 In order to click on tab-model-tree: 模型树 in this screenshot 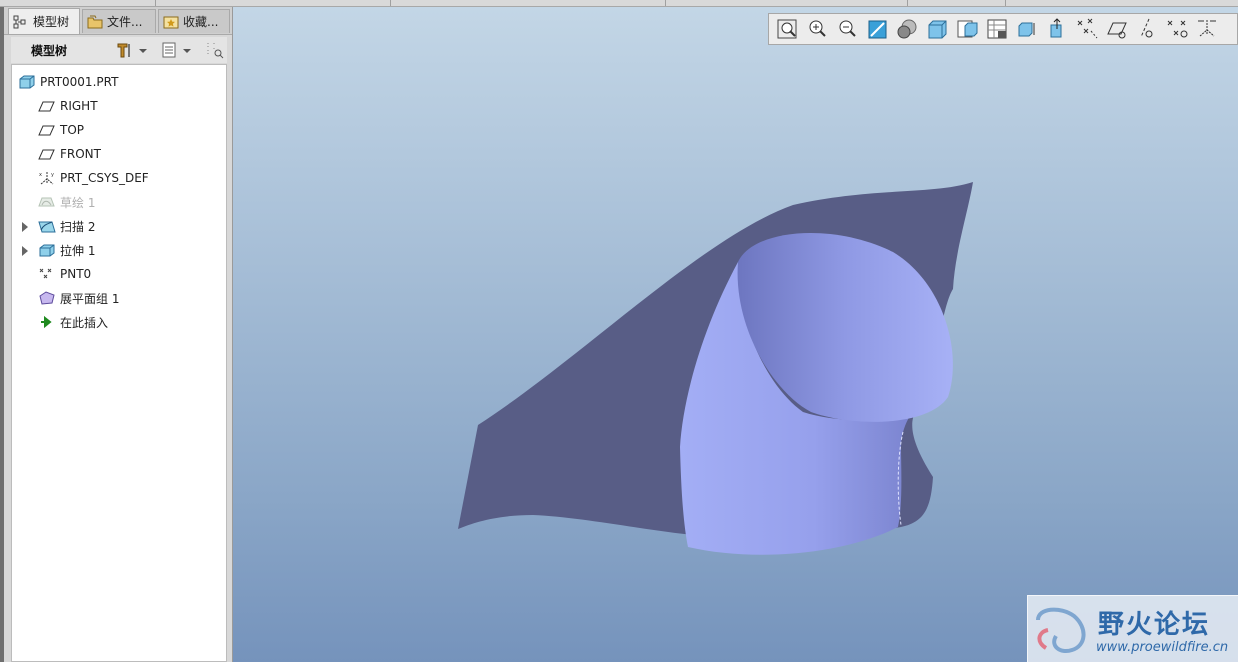, I will do `click(44, 21)`.